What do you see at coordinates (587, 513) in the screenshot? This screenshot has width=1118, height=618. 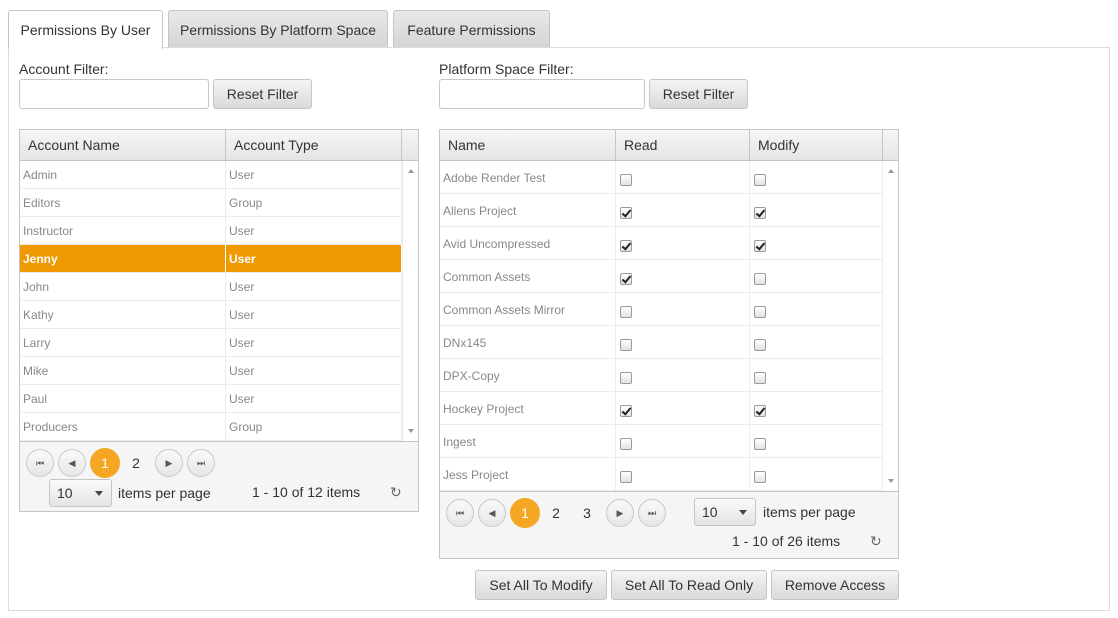 I see `page-3-button: 3` at bounding box center [587, 513].